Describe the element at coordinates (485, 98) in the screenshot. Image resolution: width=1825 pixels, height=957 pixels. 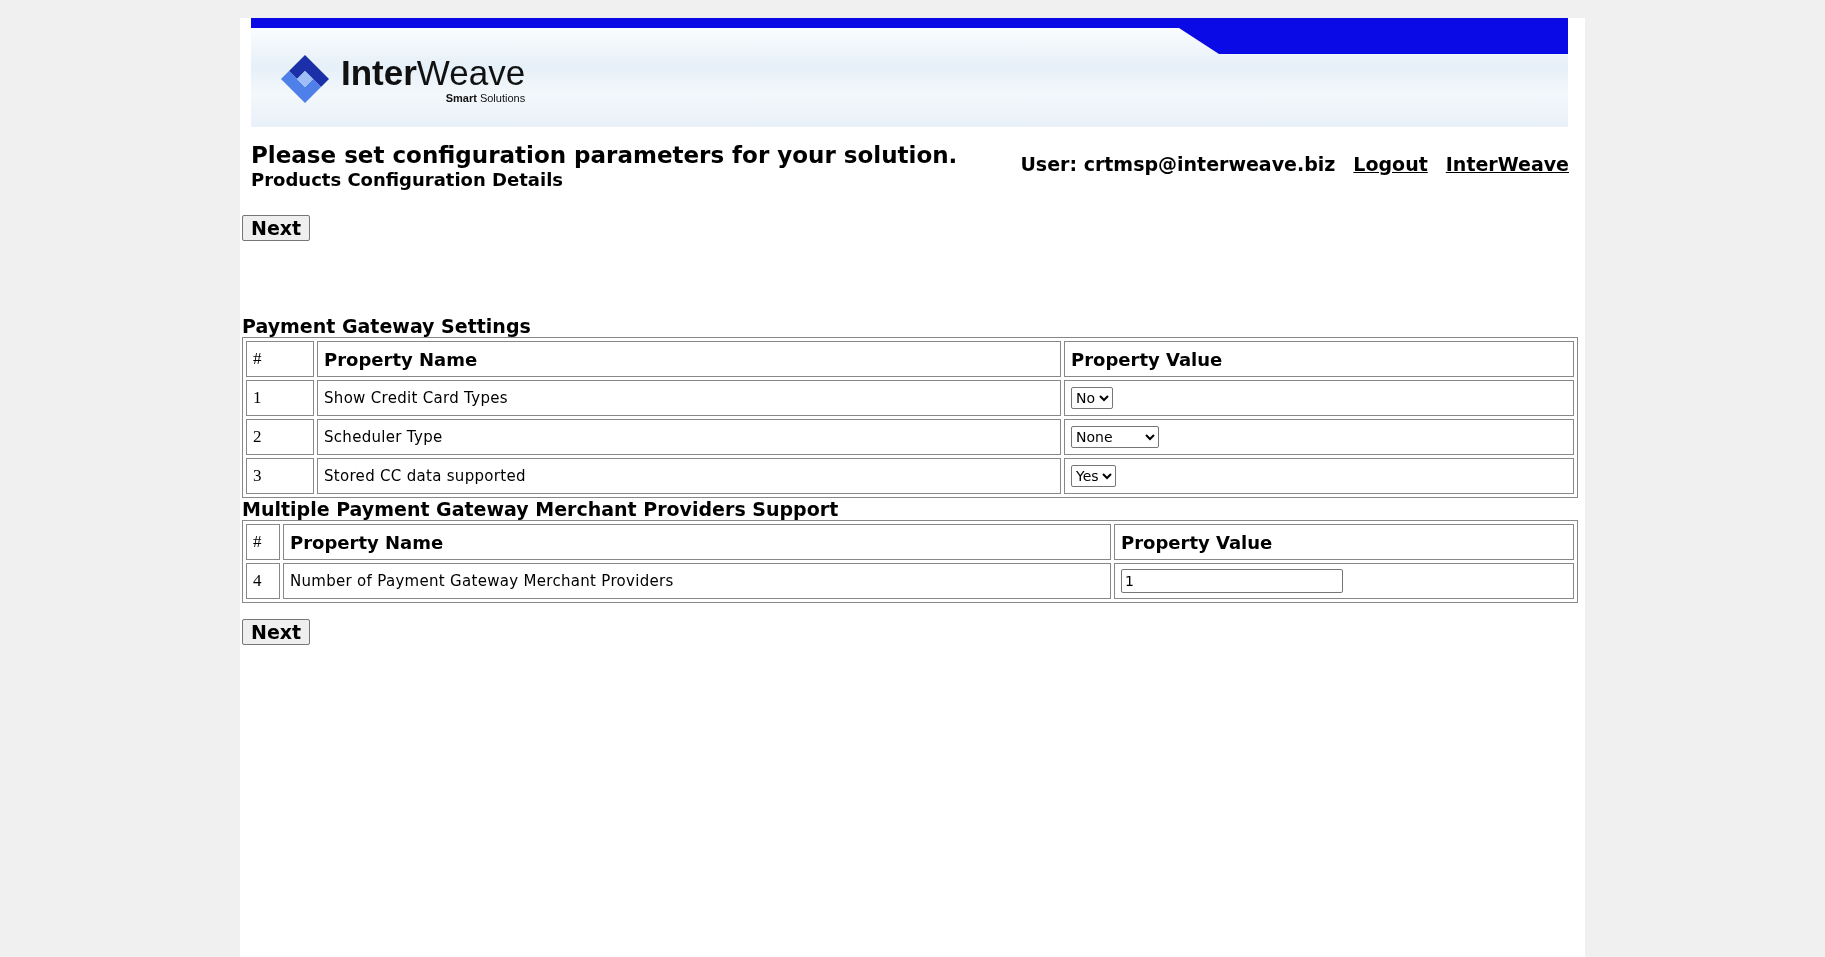
I see `logo-tagline: Smart Solutions` at that location.